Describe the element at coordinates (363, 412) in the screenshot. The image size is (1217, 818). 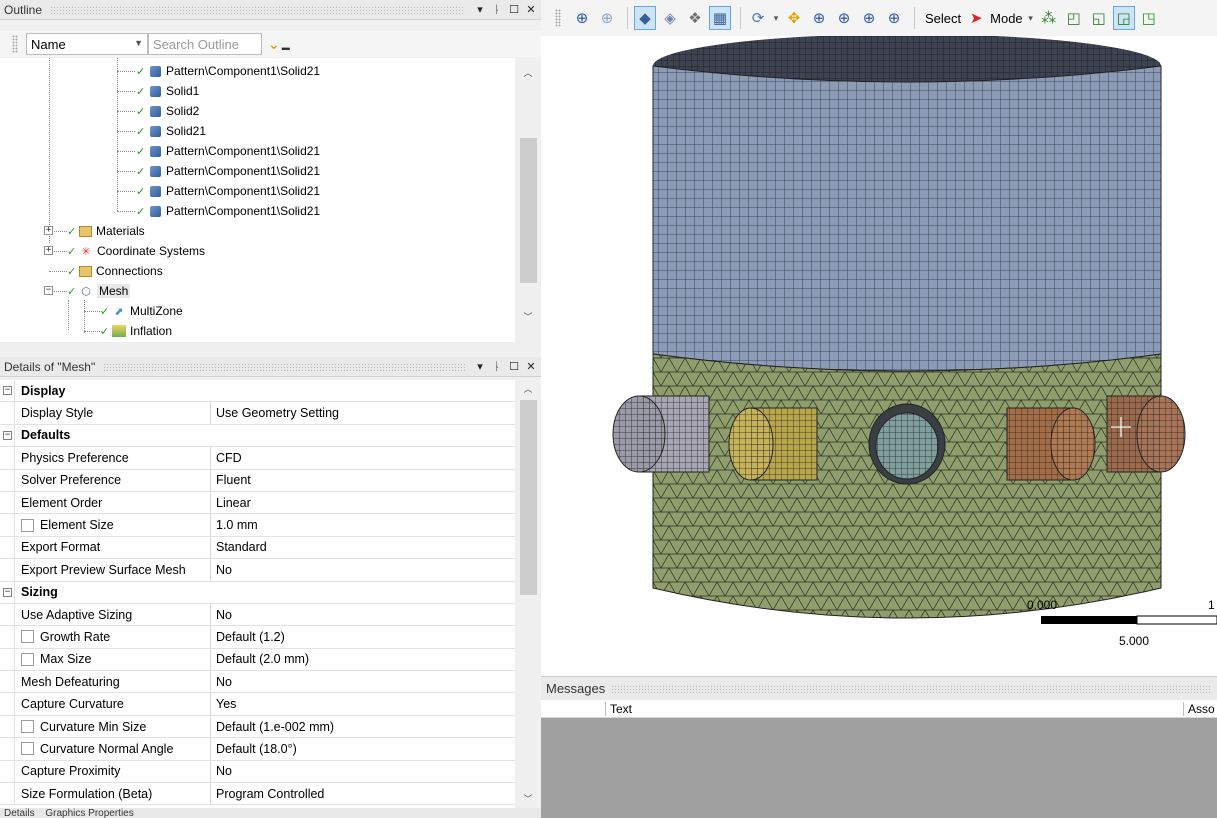
I see `property-value: Use Geometry Setting` at that location.